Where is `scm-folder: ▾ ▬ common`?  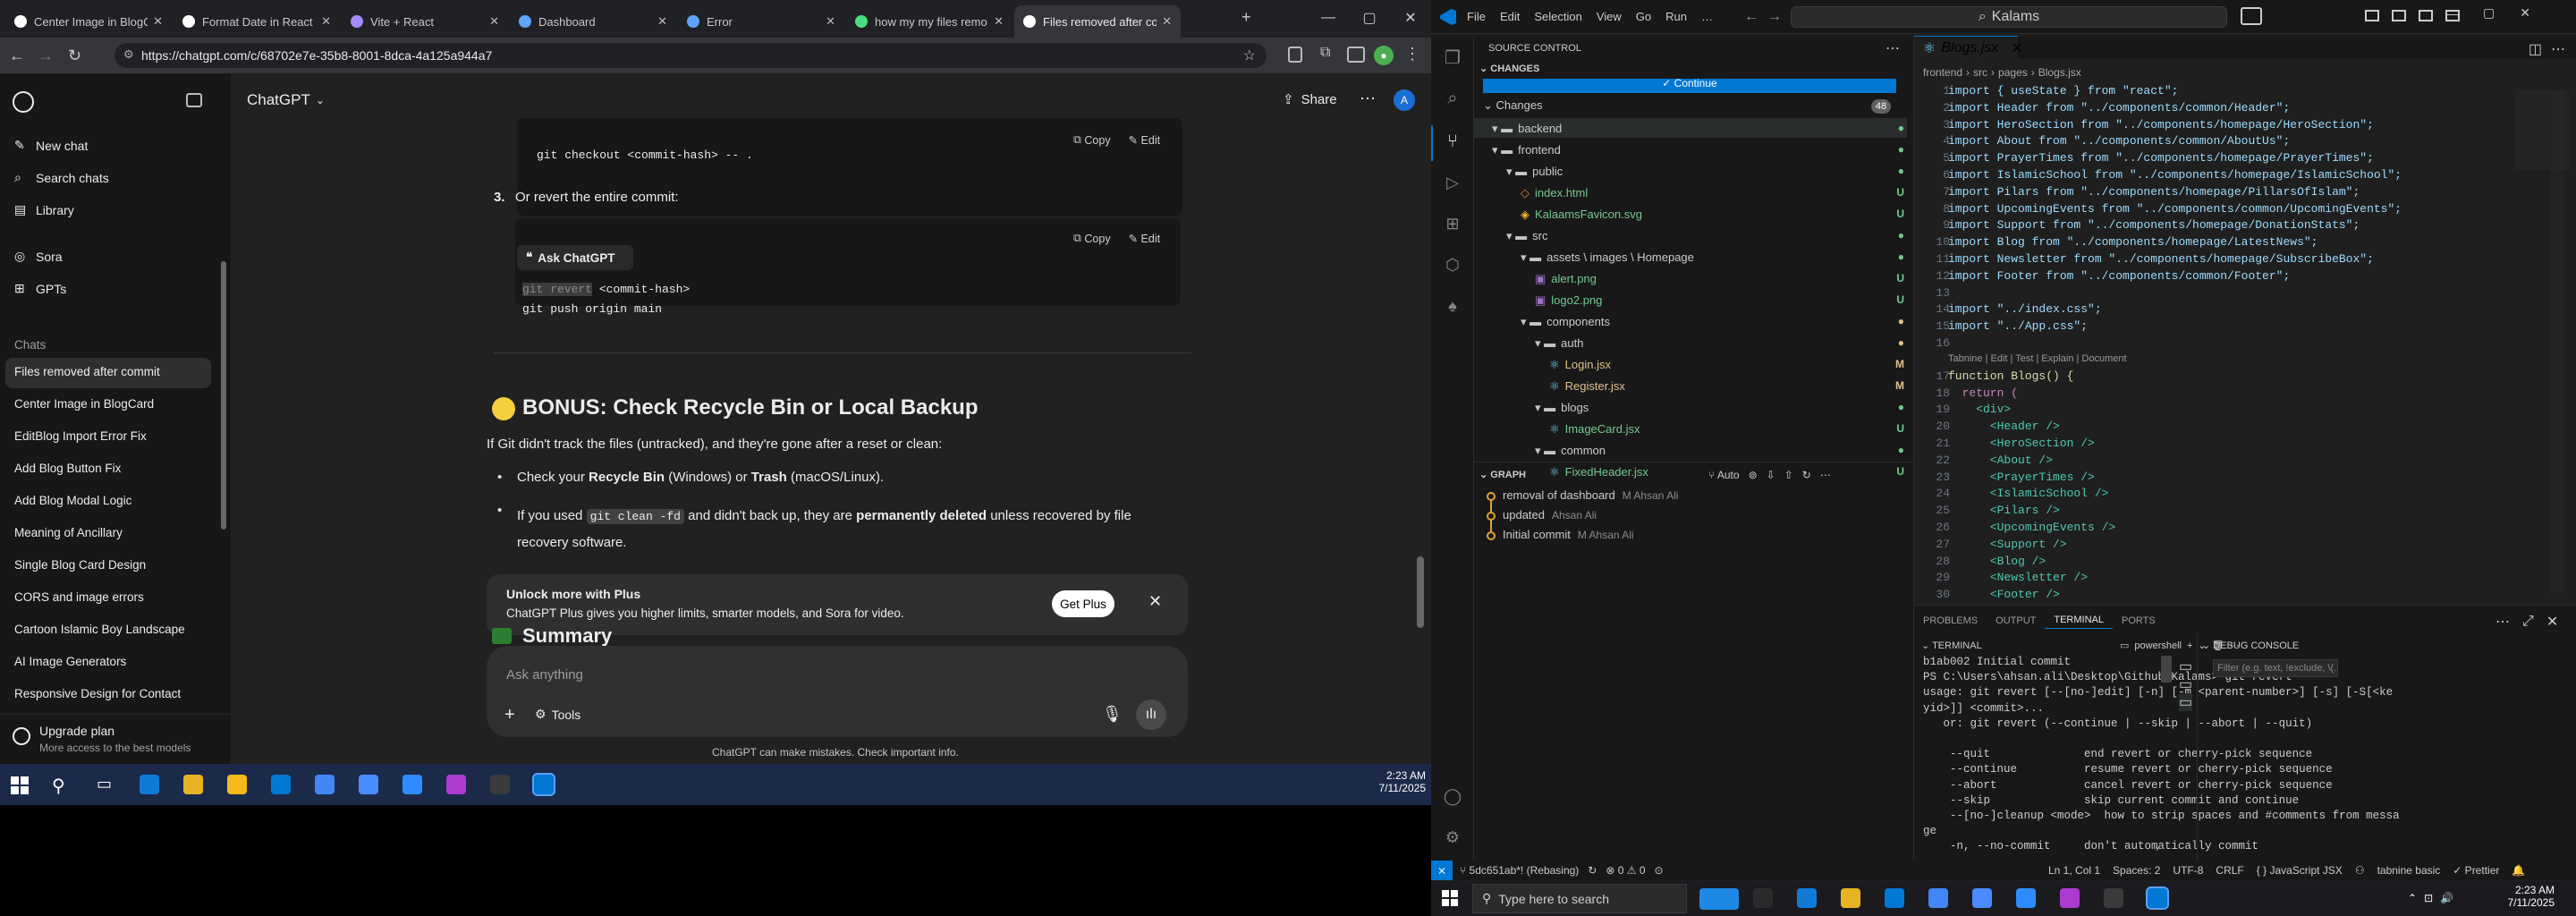
scm-folder: ▾ ▬ common is located at coordinates (1570, 451).